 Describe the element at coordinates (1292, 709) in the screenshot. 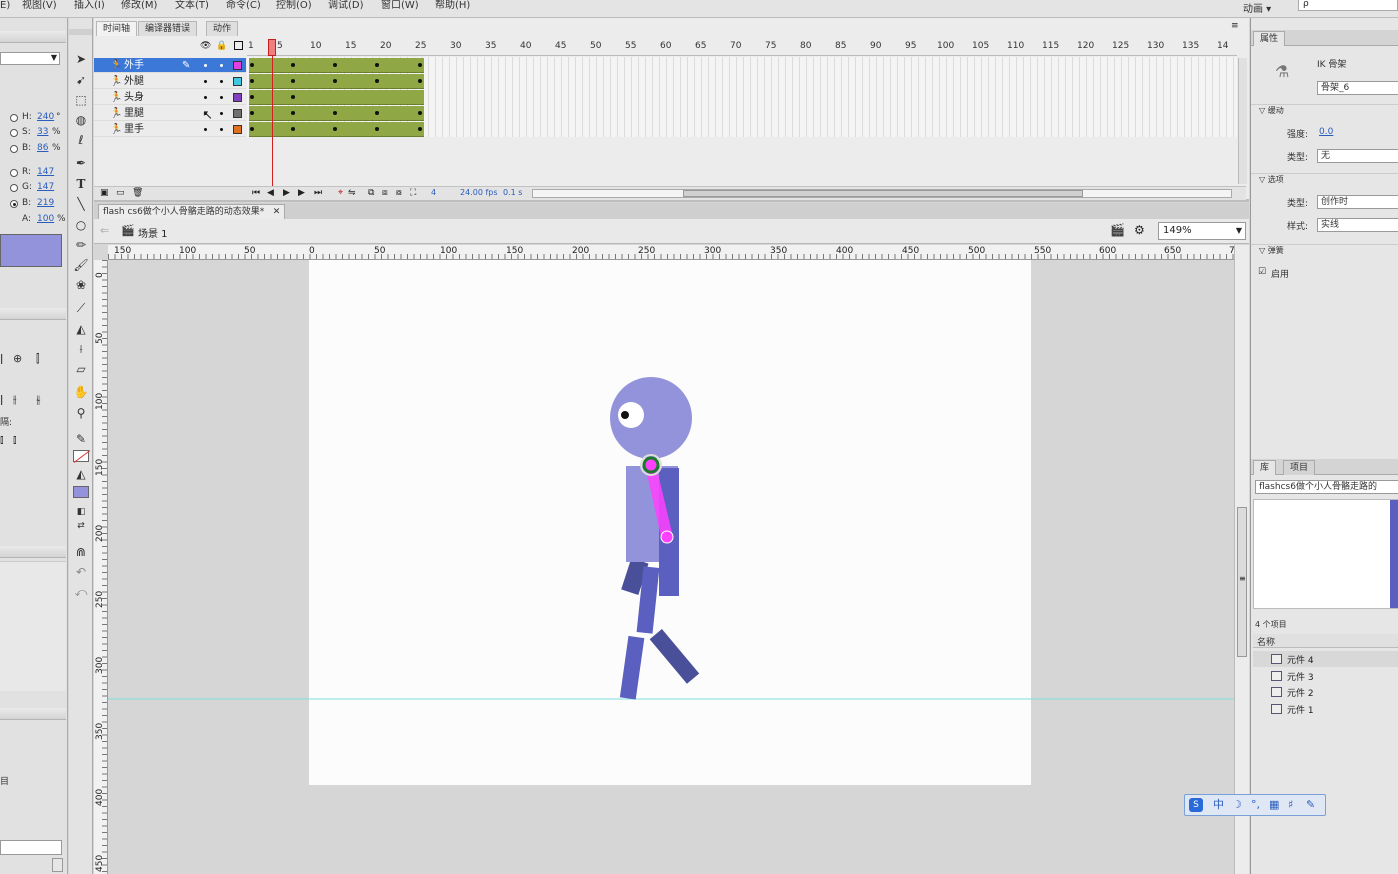

I see `library-item: 元件 1` at that location.